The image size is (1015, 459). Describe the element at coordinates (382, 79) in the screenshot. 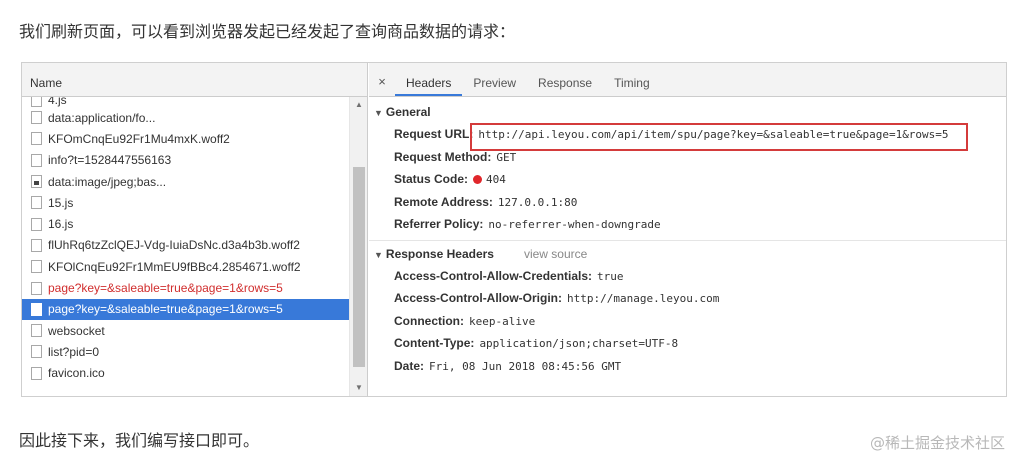

I see `close-icon: ×` at that location.